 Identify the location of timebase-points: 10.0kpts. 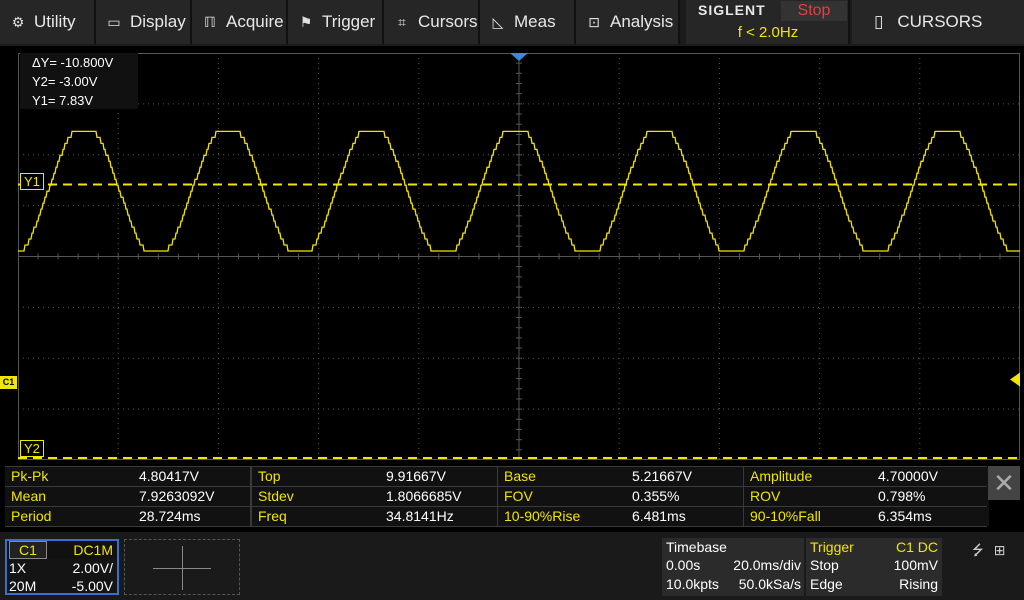
(692, 584).